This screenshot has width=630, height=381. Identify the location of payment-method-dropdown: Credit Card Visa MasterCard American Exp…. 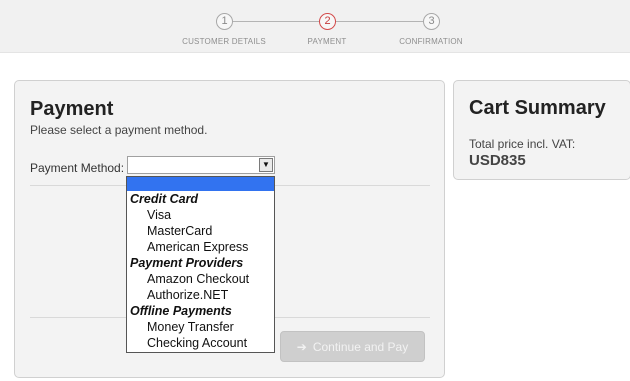
(200, 264).